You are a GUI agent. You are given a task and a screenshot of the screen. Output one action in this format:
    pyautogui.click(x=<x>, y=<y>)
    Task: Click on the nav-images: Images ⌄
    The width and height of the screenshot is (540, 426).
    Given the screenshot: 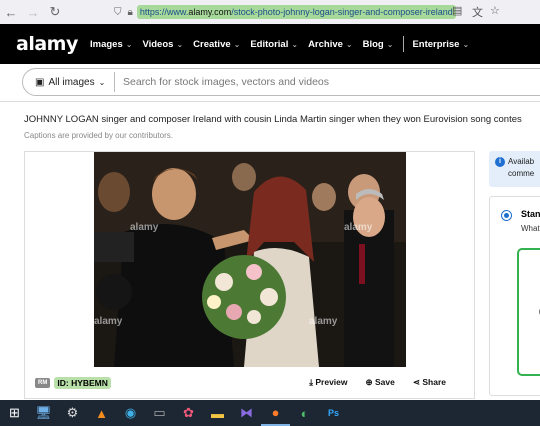 What is the action you would take?
    pyautogui.click(x=111, y=44)
    